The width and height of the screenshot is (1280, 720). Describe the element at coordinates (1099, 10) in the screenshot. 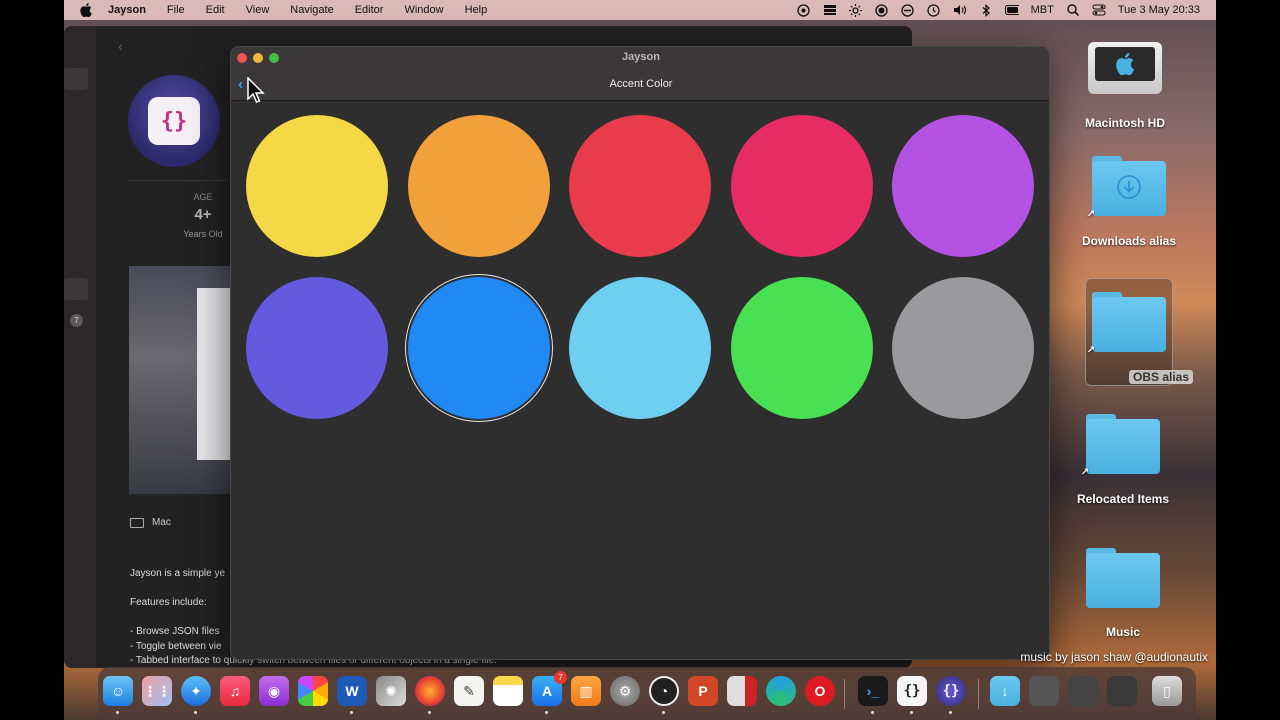

I see `control-center-icon` at that location.